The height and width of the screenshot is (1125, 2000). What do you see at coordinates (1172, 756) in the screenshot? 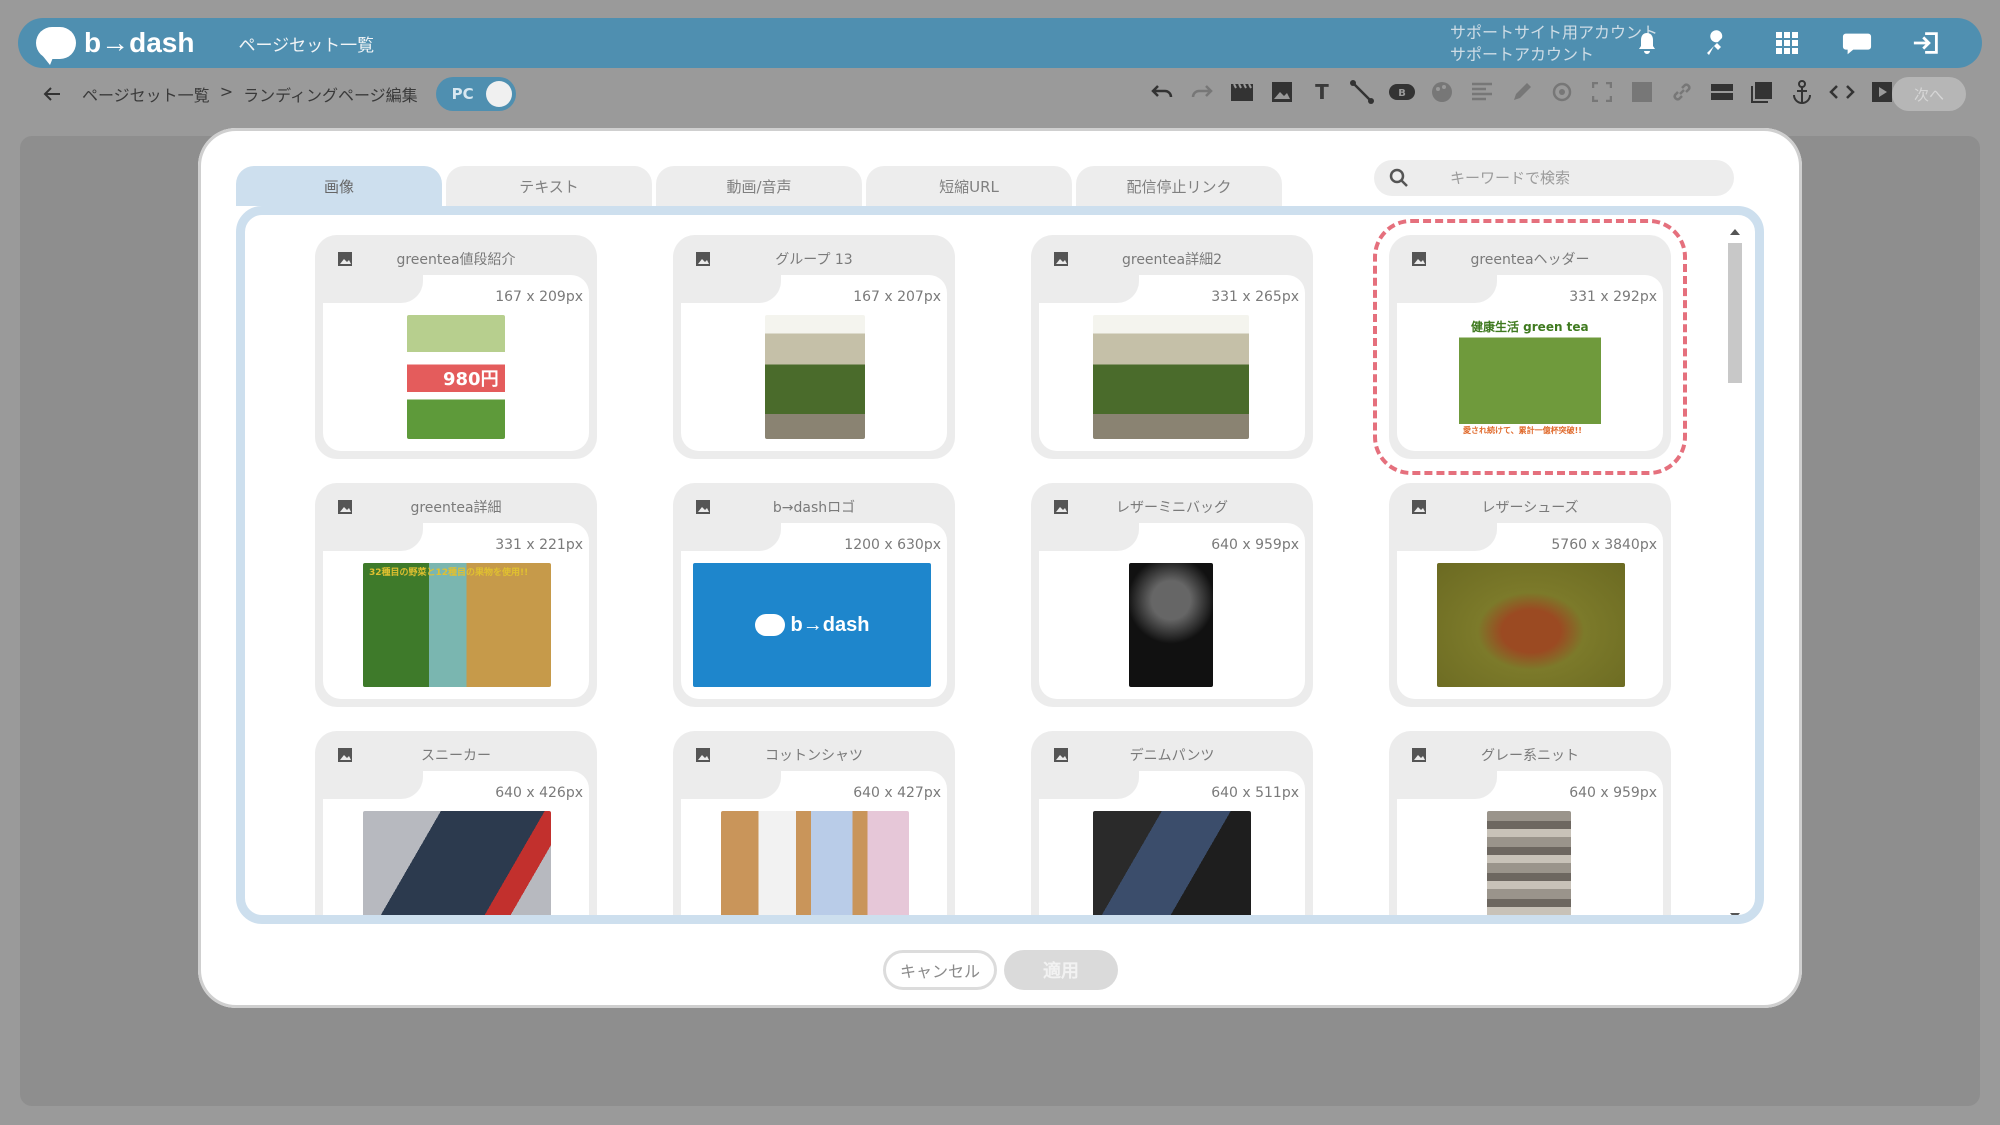
I see `card-title: デニムパンツ` at bounding box center [1172, 756].